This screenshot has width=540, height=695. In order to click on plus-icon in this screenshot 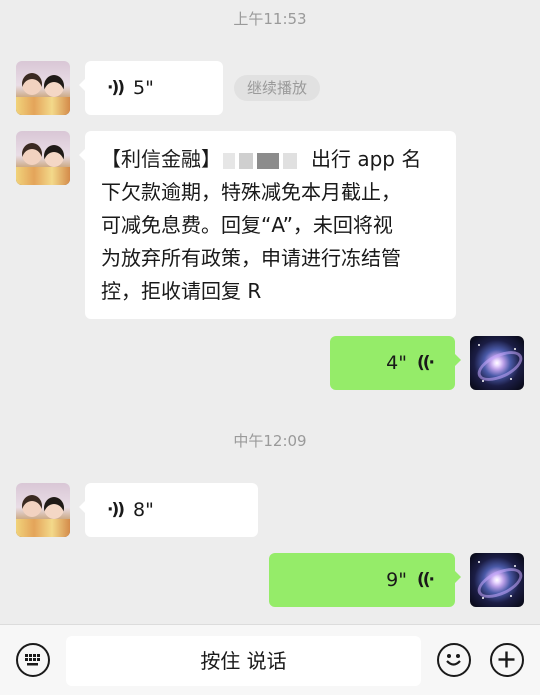, I will do `click(507, 660)`.